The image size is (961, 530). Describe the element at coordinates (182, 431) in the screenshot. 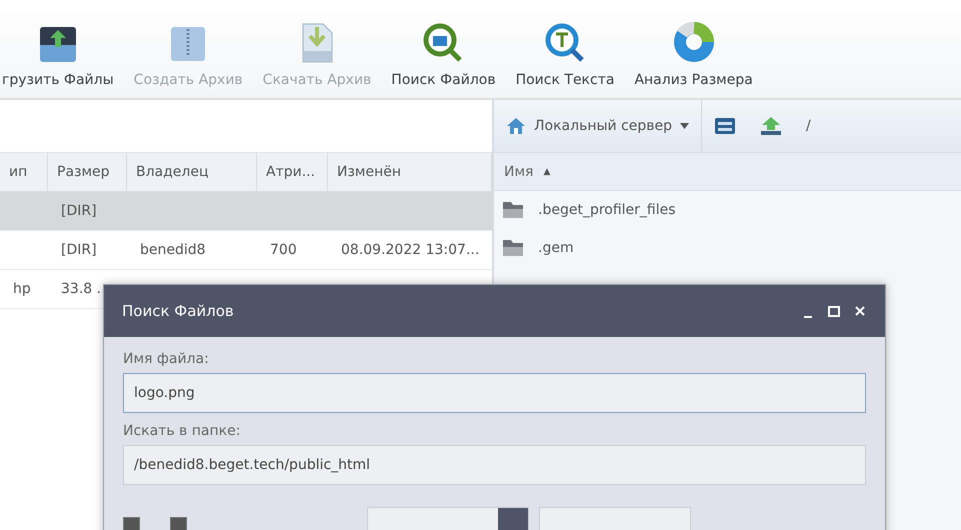

I see `field-label: Искать в папке:` at that location.